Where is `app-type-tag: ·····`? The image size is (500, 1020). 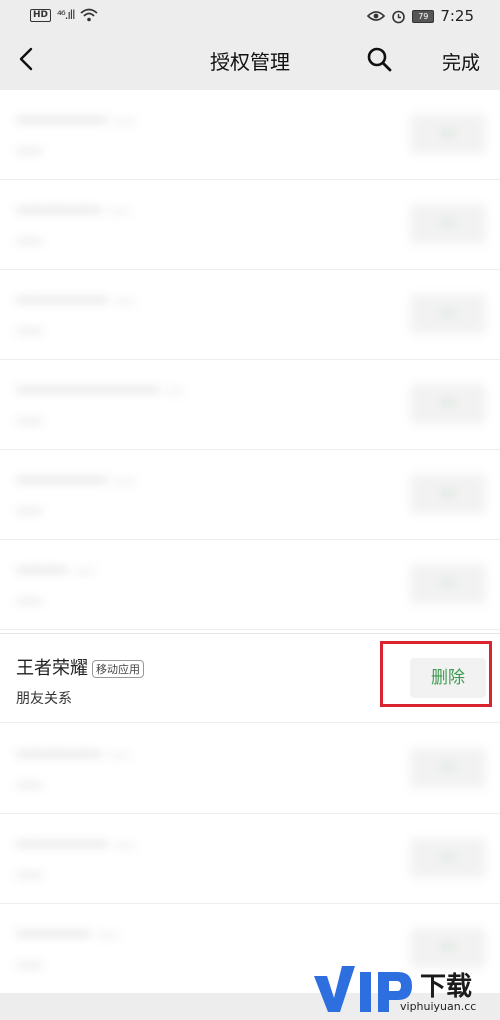
app-type-tag: ····· is located at coordinates (175, 391).